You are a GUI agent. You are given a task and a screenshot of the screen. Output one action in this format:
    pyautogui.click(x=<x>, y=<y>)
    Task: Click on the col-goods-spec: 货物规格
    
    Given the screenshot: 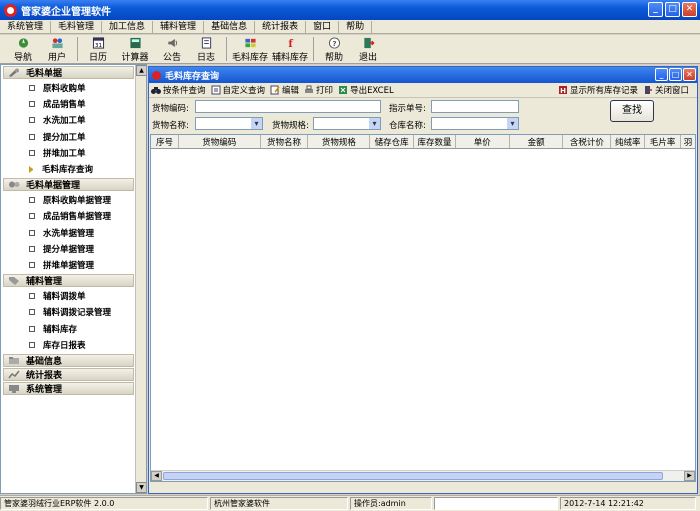 What is the action you would take?
    pyautogui.click(x=339, y=141)
    